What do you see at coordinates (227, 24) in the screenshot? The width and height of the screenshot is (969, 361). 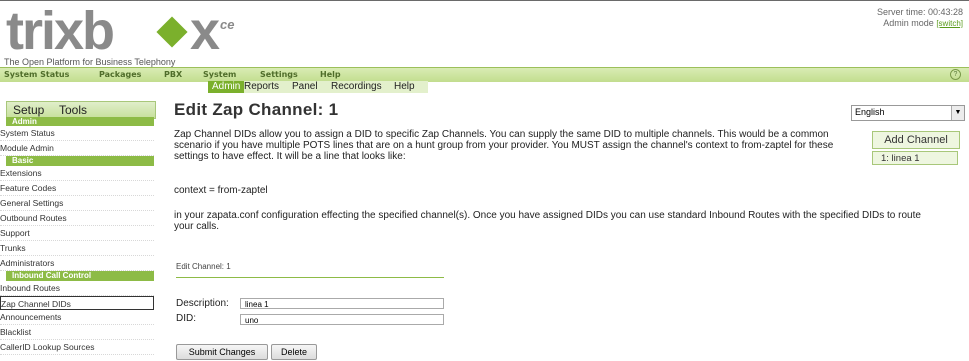 I see `logo-suffix: ce` at bounding box center [227, 24].